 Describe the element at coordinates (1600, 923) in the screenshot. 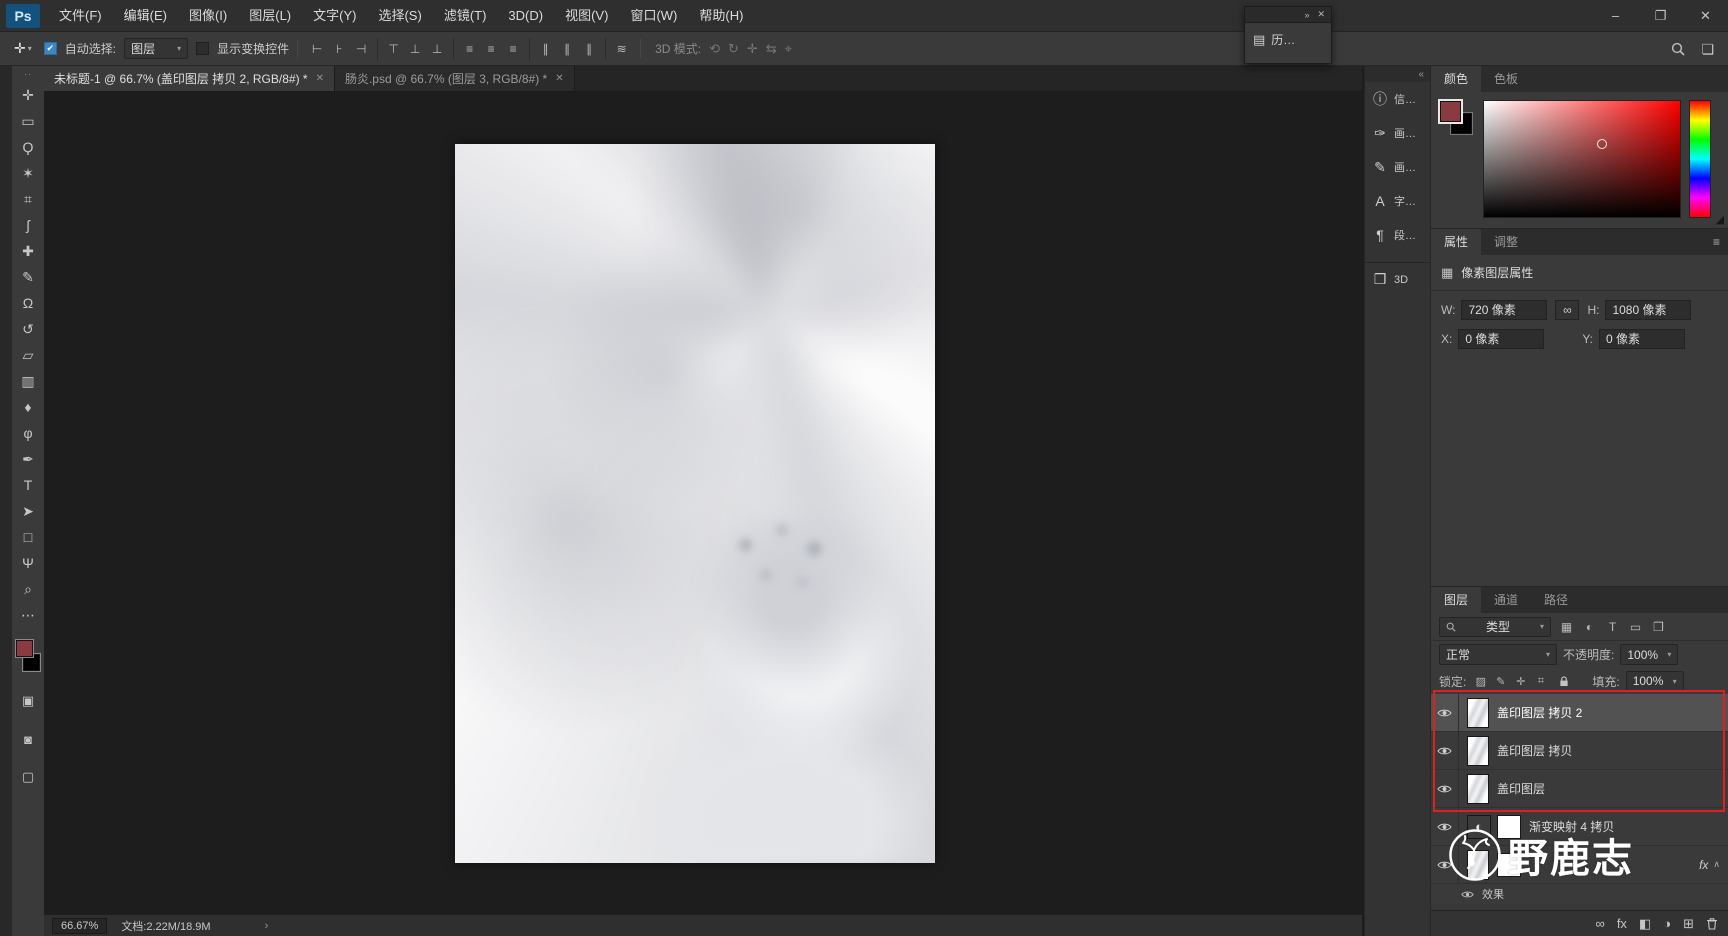

I see `link-layers-button: ∞` at that location.